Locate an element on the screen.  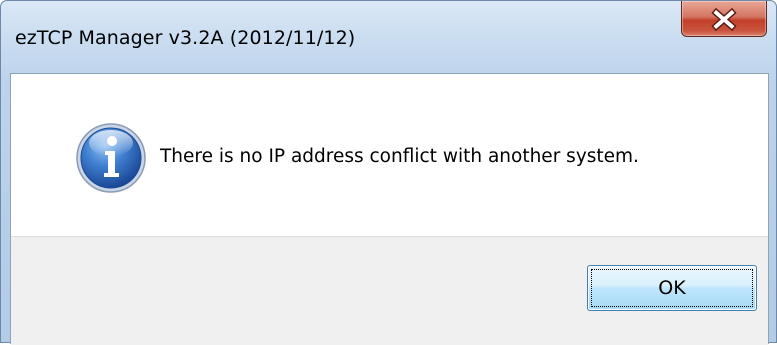
ok-button-label: OK is located at coordinates (672, 288).